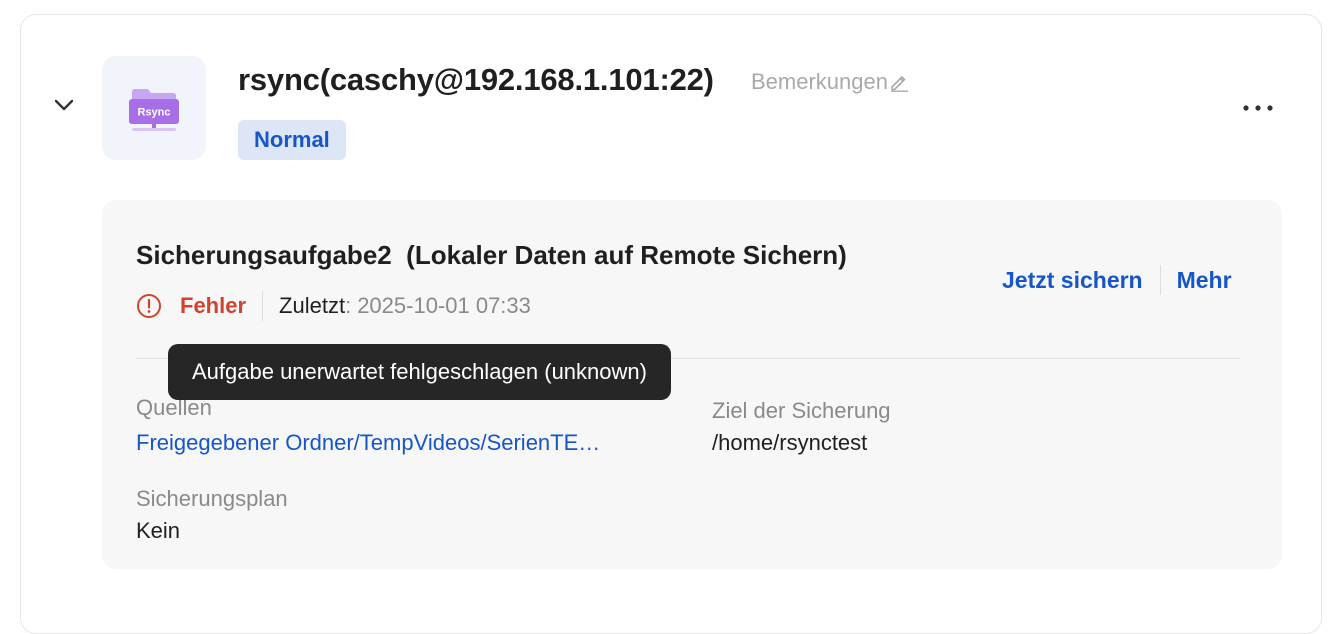  Describe the element at coordinates (1072, 280) in the screenshot. I see `backup-now-button: Jetzt sichern` at that location.